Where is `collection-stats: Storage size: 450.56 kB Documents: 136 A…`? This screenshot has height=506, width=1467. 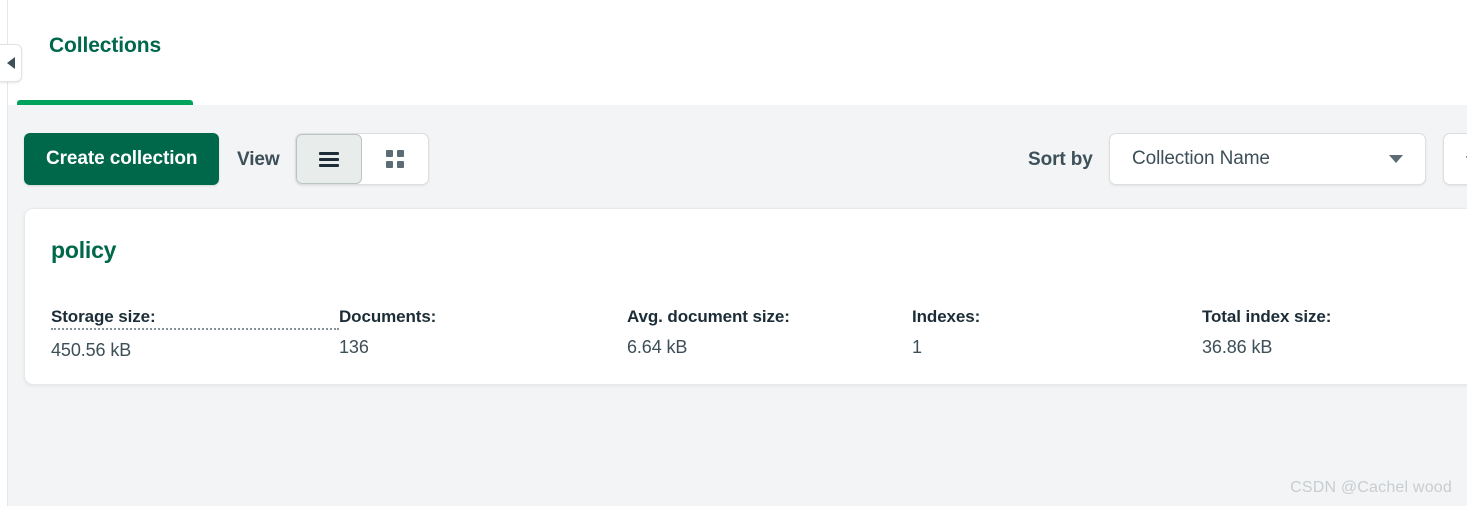
collection-stats: Storage size: 450.56 kB Documents: 136 A… is located at coordinates (759, 334).